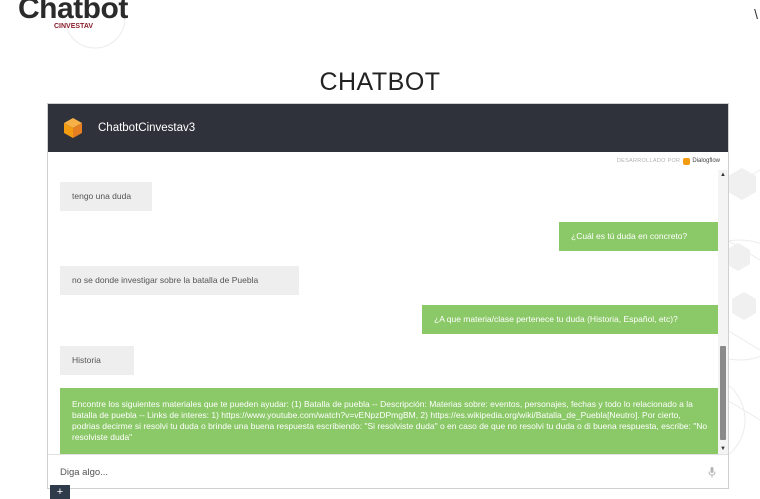 The height and width of the screenshot is (499, 760). What do you see at coordinates (73, 128) in the screenshot?
I see `orange-cube-icon` at bounding box center [73, 128].